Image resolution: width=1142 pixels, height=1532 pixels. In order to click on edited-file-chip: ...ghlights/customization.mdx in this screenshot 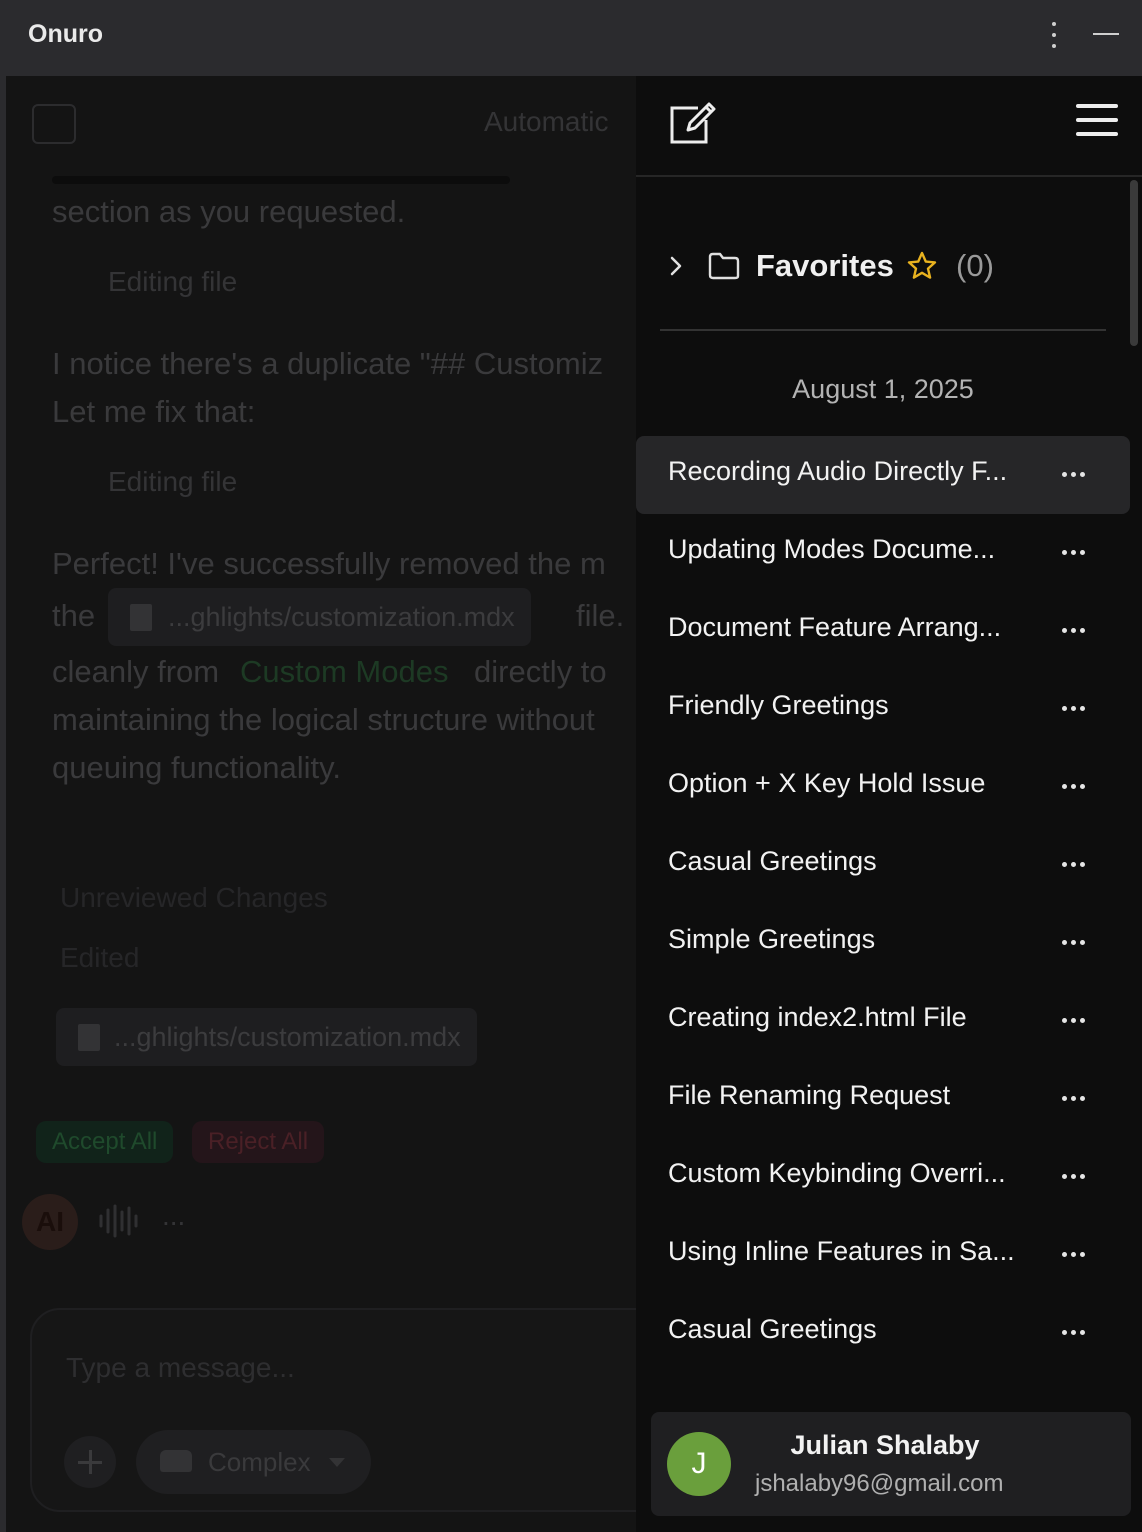, I will do `click(266, 1037)`.